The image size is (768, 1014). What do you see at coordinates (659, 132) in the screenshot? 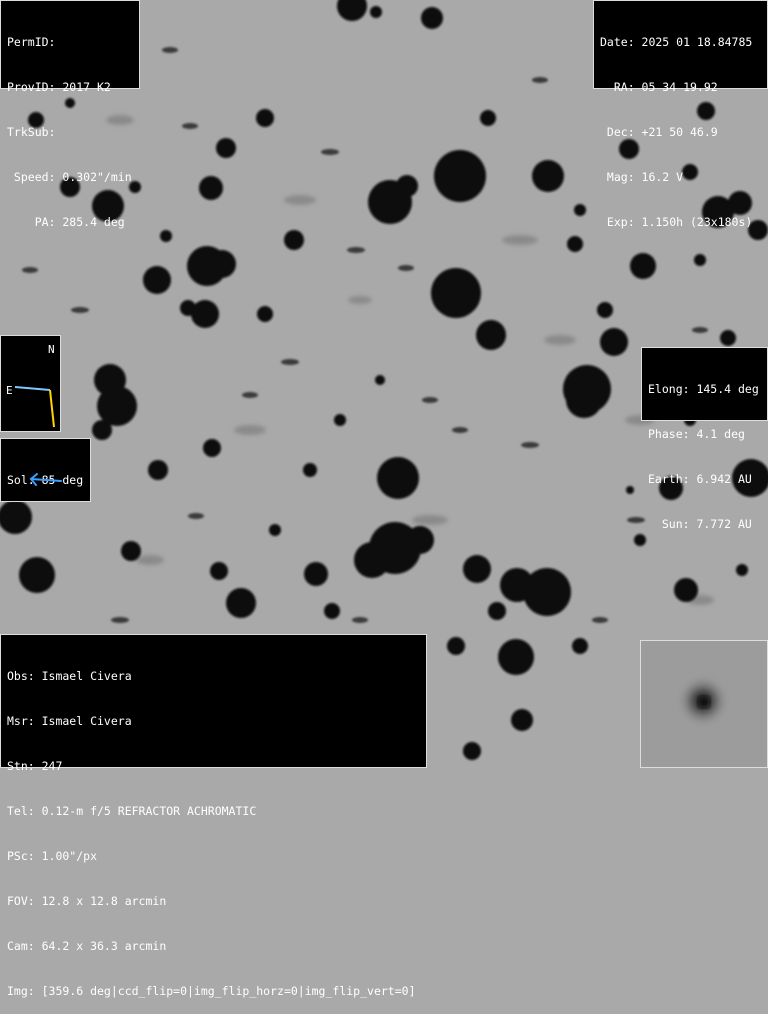
I see `dec-text: Dec: +21 50 46.9` at bounding box center [659, 132].